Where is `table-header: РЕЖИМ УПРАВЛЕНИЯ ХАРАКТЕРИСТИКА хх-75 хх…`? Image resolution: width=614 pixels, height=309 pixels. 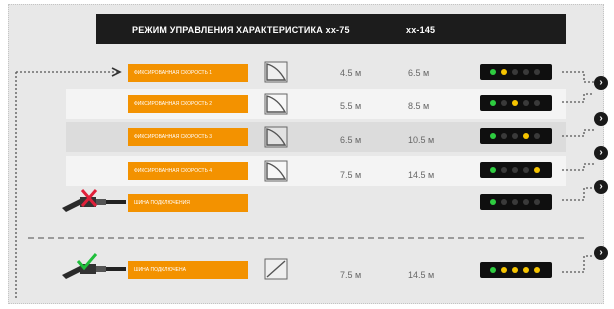 table-header: РЕЖИМ УПРАВЛЕНИЯ ХАРАКТЕРИСТИКА хх-75 хх… is located at coordinates (331, 29).